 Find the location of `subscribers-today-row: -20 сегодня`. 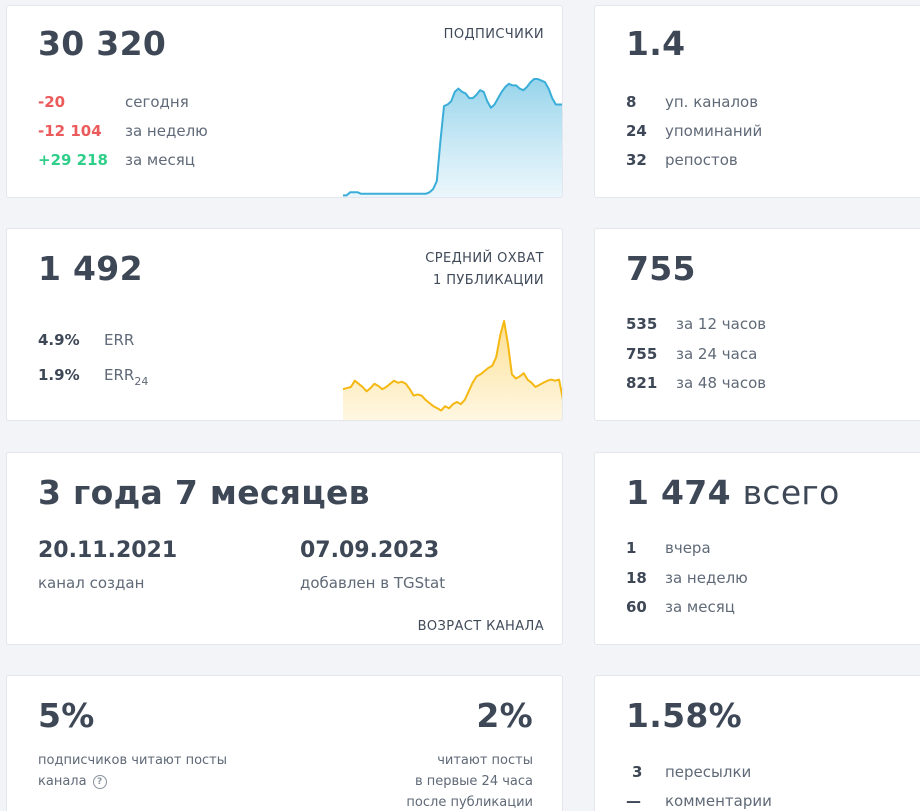

subscribers-today-row: -20 сегодня is located at coordinates (163, 102).